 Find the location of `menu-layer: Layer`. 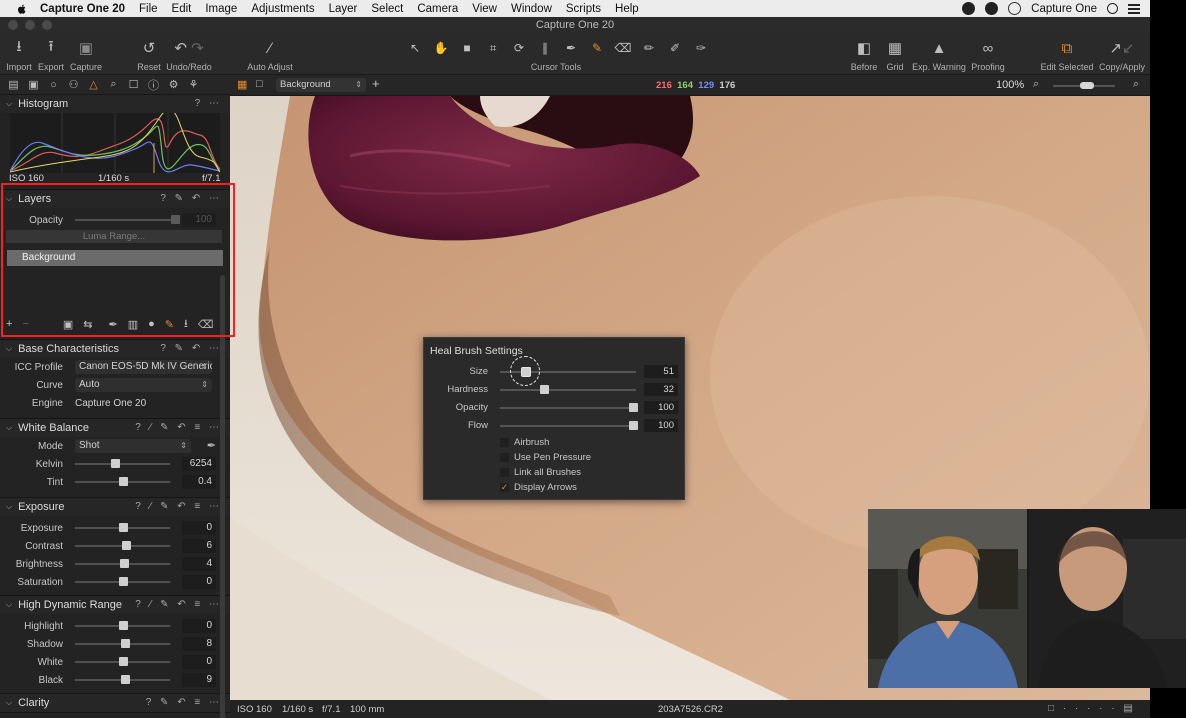

menu-layer: Layer is located at coordinates (343, 9).